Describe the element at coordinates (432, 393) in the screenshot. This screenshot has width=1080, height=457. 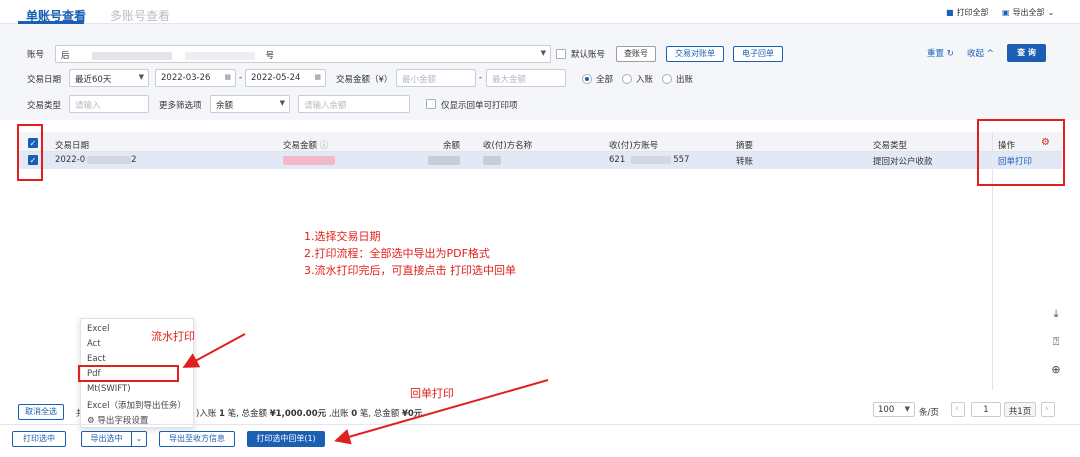
I see `annotation-receipt-print: 回单打印` at that location.